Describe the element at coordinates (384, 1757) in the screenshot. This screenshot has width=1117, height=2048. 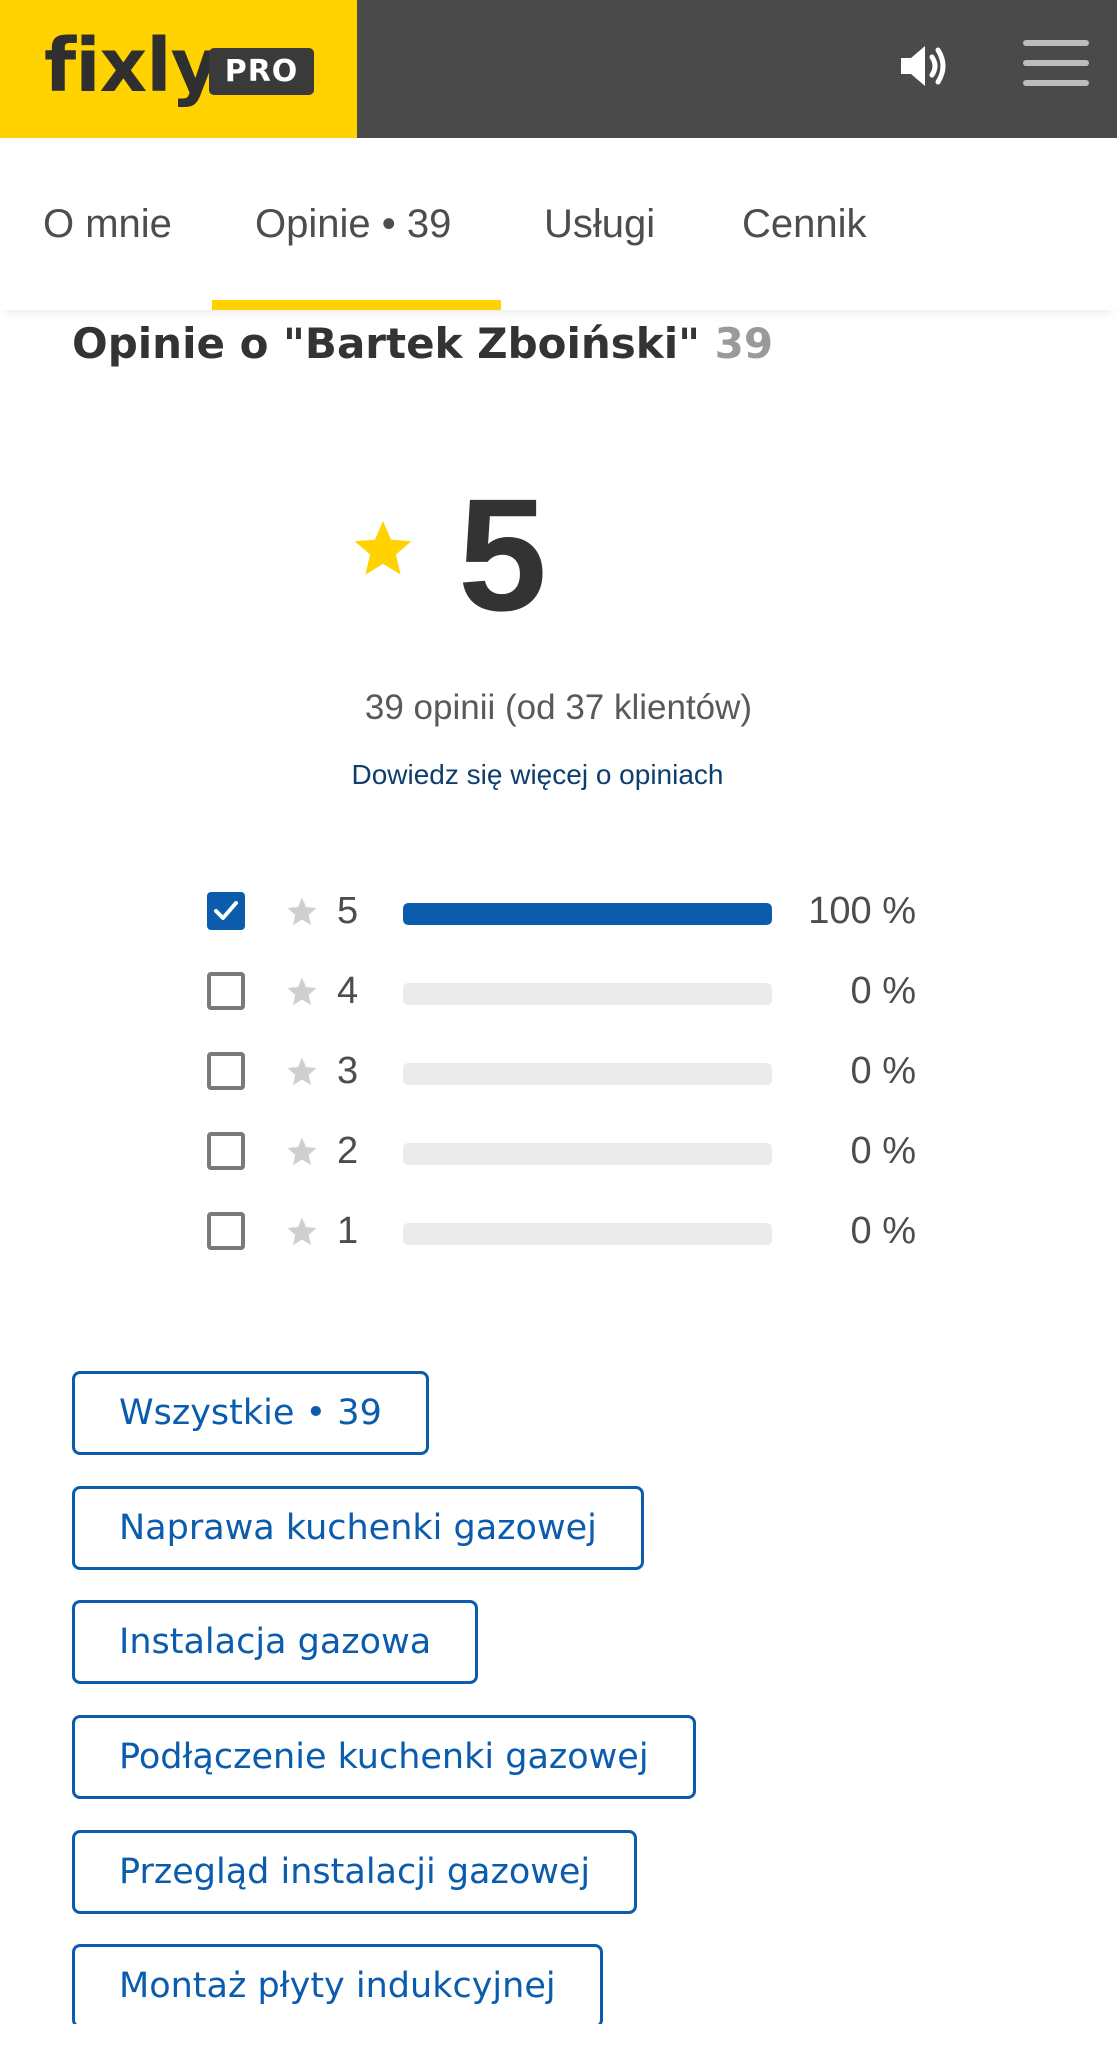
I see `filter-chip-podlaczenie-kuchenki: Podłączenie kuchenki gazowej` at that location.